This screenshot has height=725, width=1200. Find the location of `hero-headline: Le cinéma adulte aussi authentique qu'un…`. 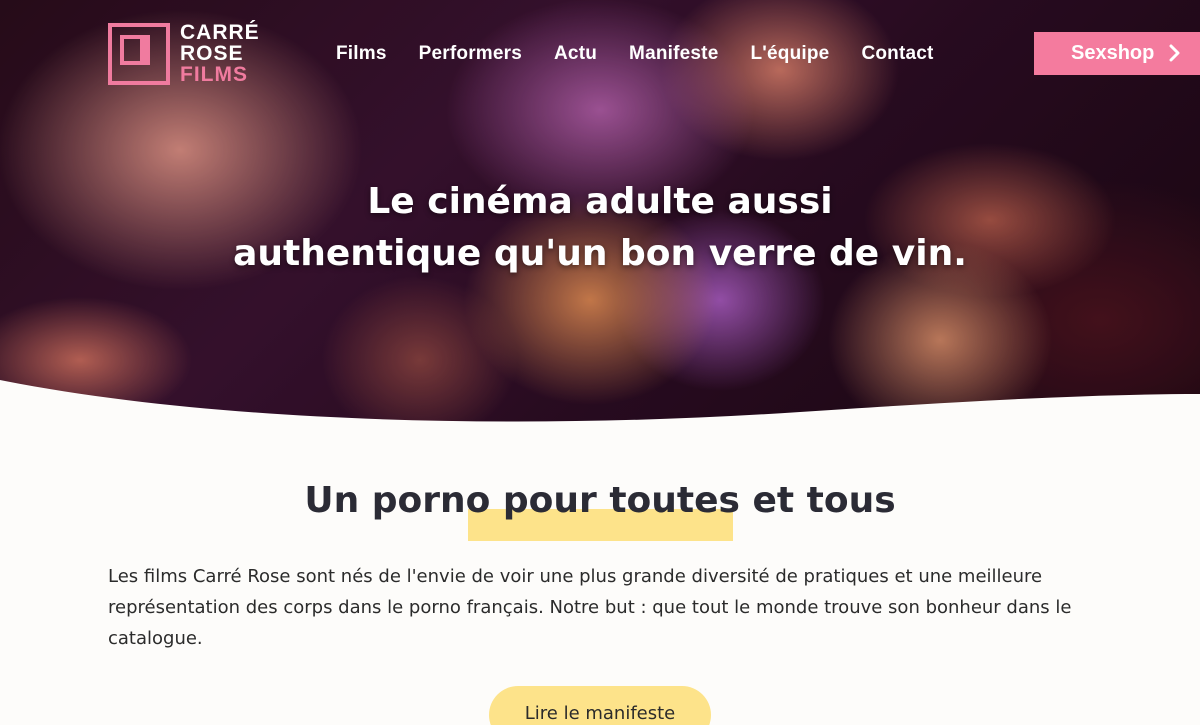

hero-headline: Le cinéma adulte aussi authentique qu'un… is located at coordinates (600, 228).